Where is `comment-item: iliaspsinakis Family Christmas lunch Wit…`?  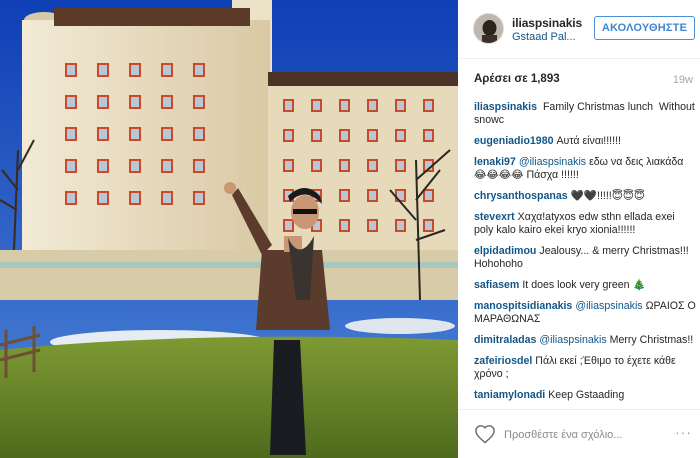
comment-item: iliaspsinakis Family Christmas lunch Wit… is located at coordinates (585, 114).